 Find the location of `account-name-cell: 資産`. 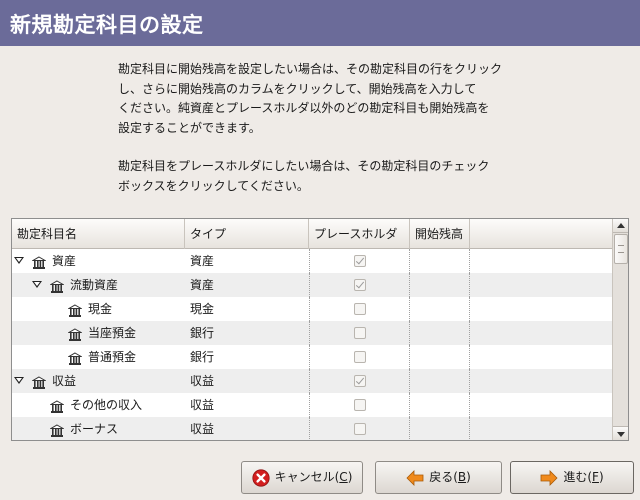

account-name-cell: 資産 is located at coordinates (98, 261).